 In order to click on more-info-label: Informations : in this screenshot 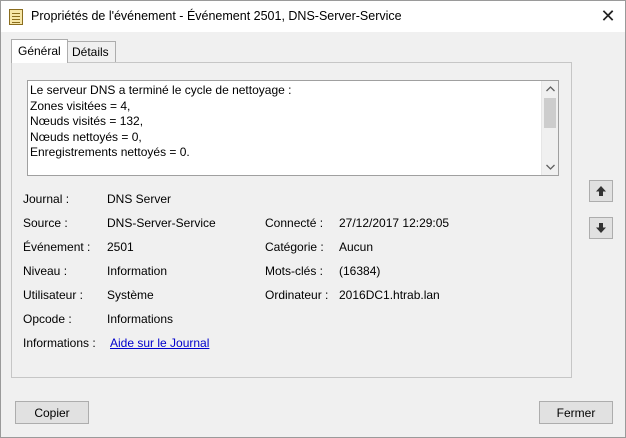, I will do `click(59, 343)`.